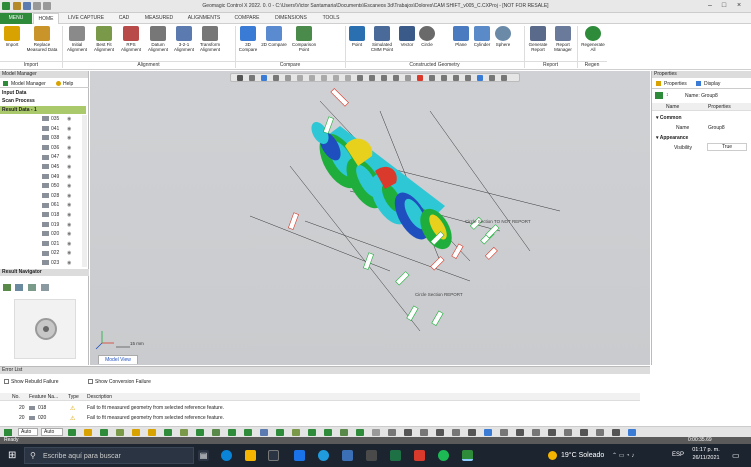 This screenshot has width=751, height=467. Describe the element at coordinates (304, 39) in the screenshot. I see `comparison-point-button: Comparison Point` at that location.